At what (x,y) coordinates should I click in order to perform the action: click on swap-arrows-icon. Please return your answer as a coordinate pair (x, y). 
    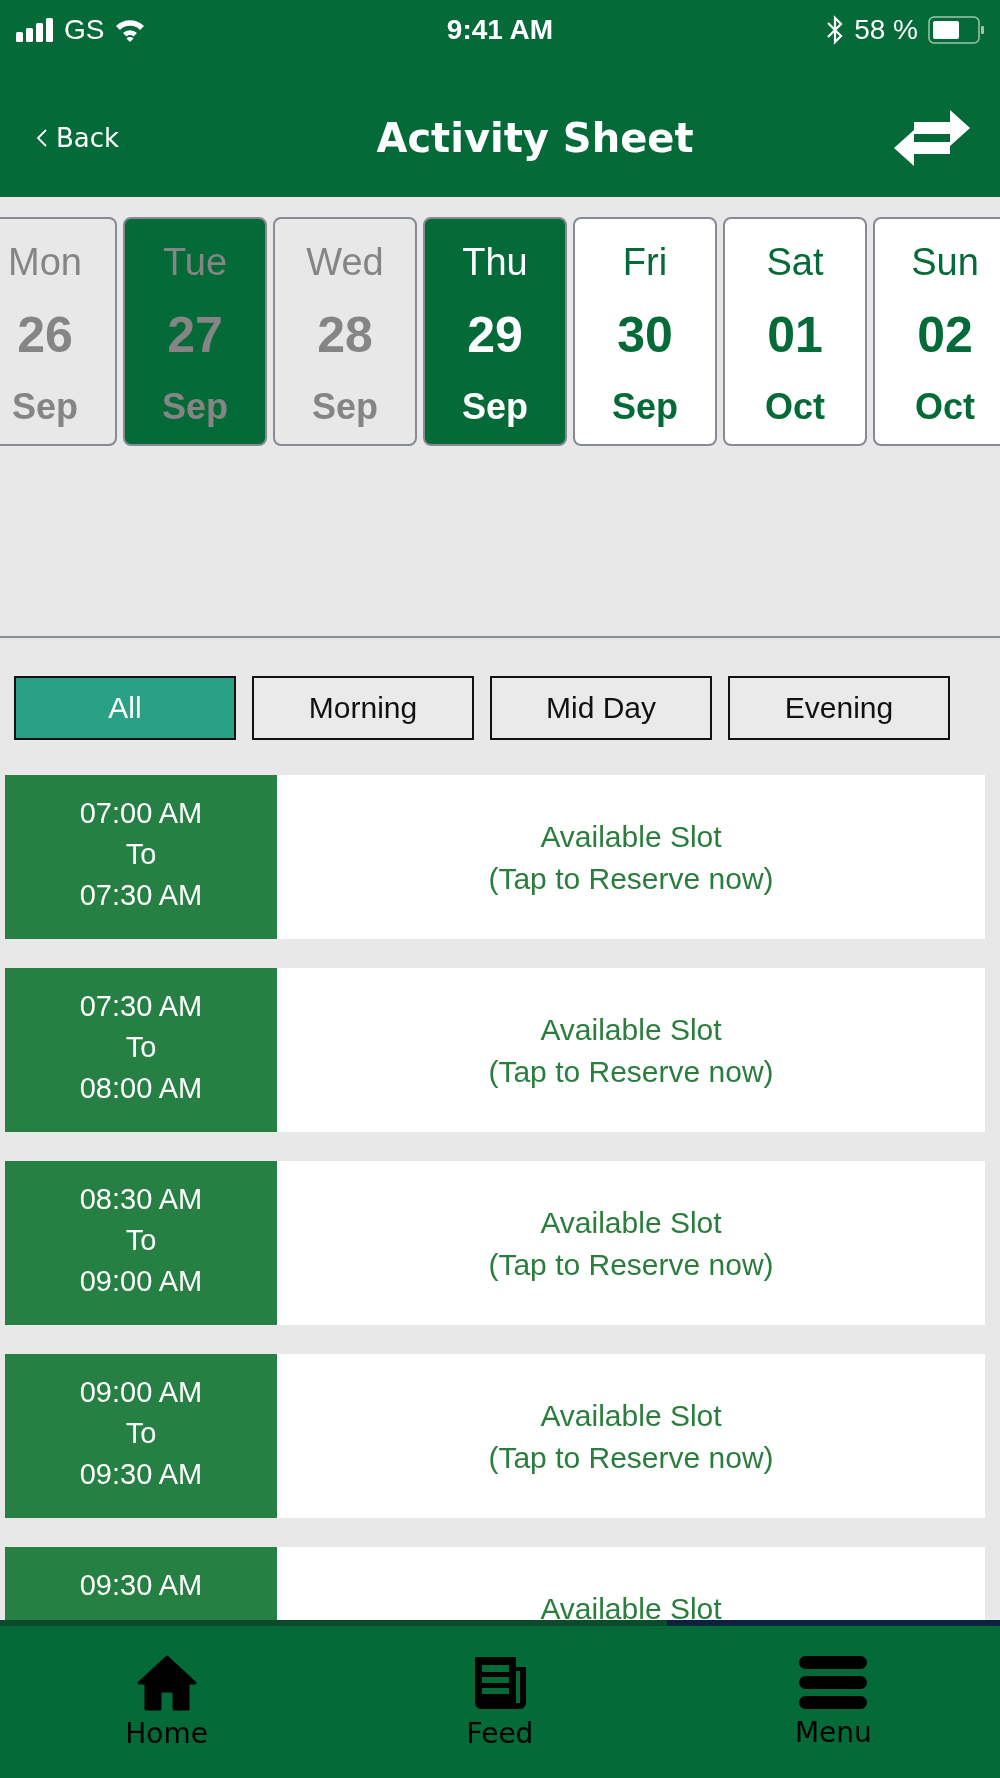
    Looking at the image, I should click on (932, 137).